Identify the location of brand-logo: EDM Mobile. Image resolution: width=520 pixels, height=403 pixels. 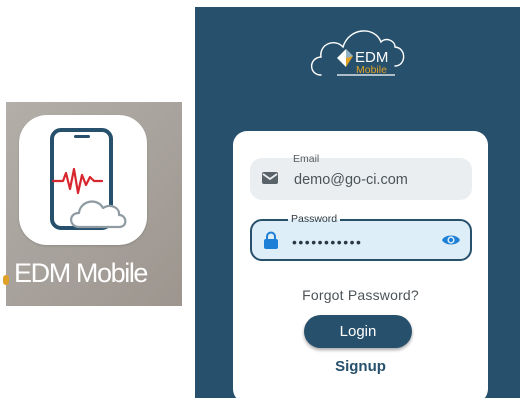
(359, 52).